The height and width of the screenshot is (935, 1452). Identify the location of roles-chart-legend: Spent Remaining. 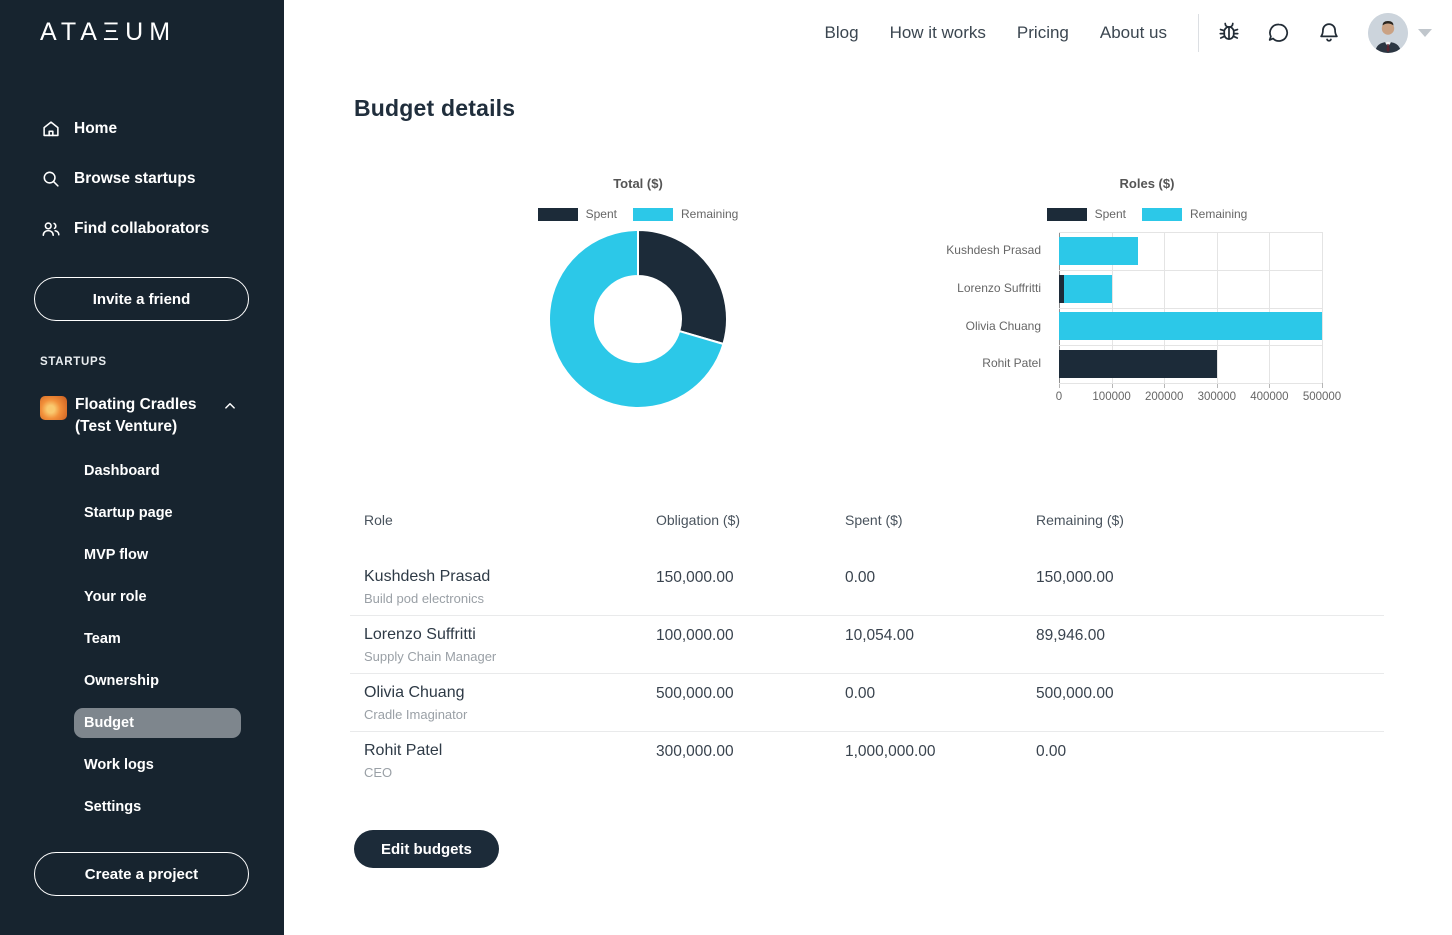
(1147, 214).